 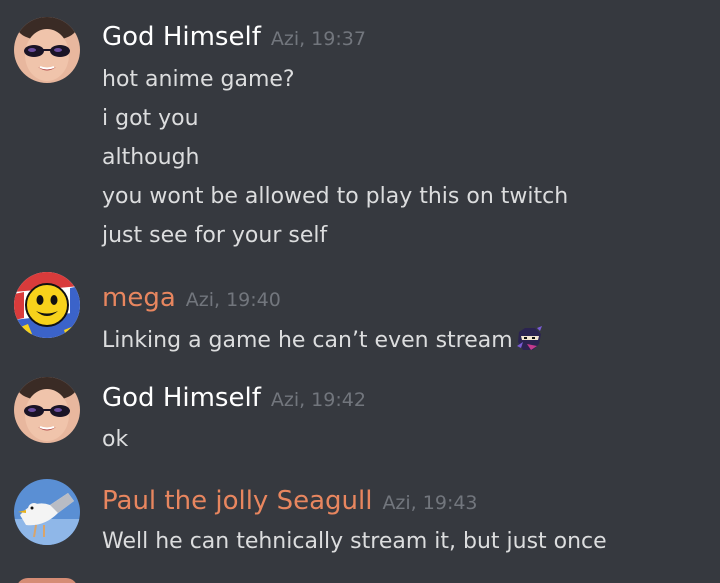 What do you see at coordinates (318, 39) in the screenshot?
I see `timestamp: Azi, 19:37` at bounding box center [318, 39].